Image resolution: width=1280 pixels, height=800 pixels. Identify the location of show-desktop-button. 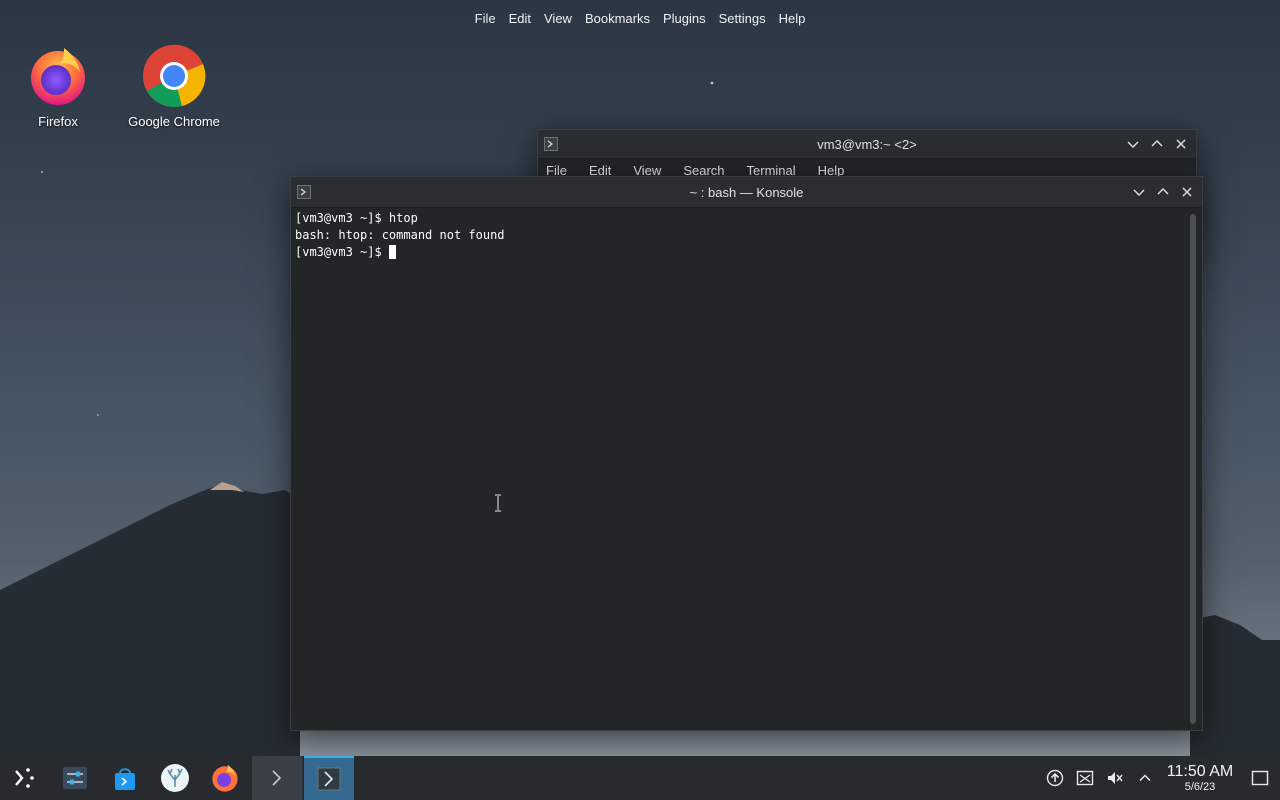
(1260, 778).